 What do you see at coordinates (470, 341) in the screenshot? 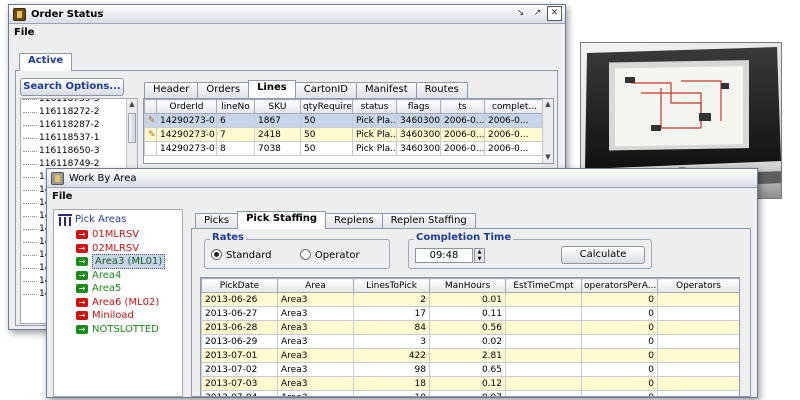
I see `table-row: 2013-06-29 Area3 3 0.02 0` at bounding box center [470, 341].